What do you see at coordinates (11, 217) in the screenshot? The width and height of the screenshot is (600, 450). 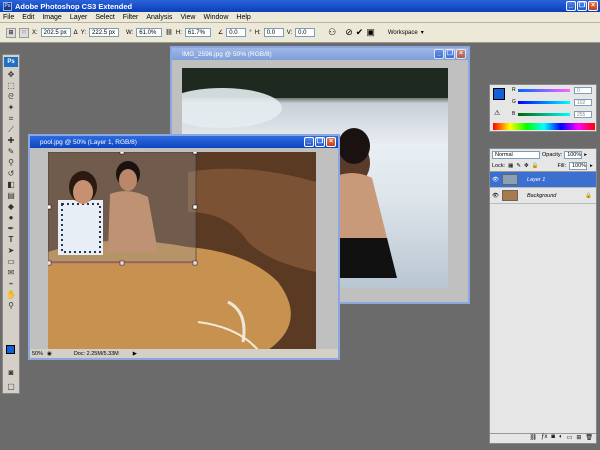 I see `dodge-tool-icon: ●` at bounding box center [11, 217].